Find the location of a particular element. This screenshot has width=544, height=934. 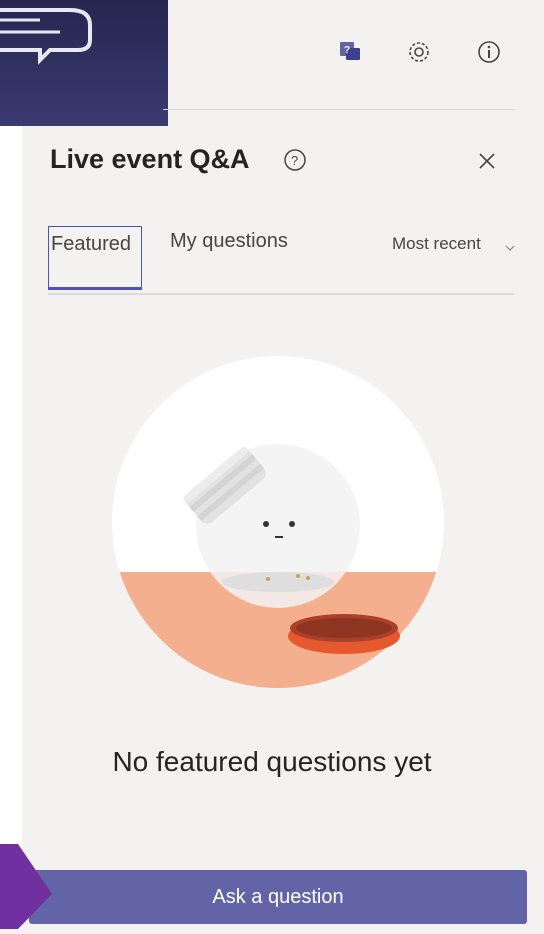

left-edge is located at coordinates (11, 464).